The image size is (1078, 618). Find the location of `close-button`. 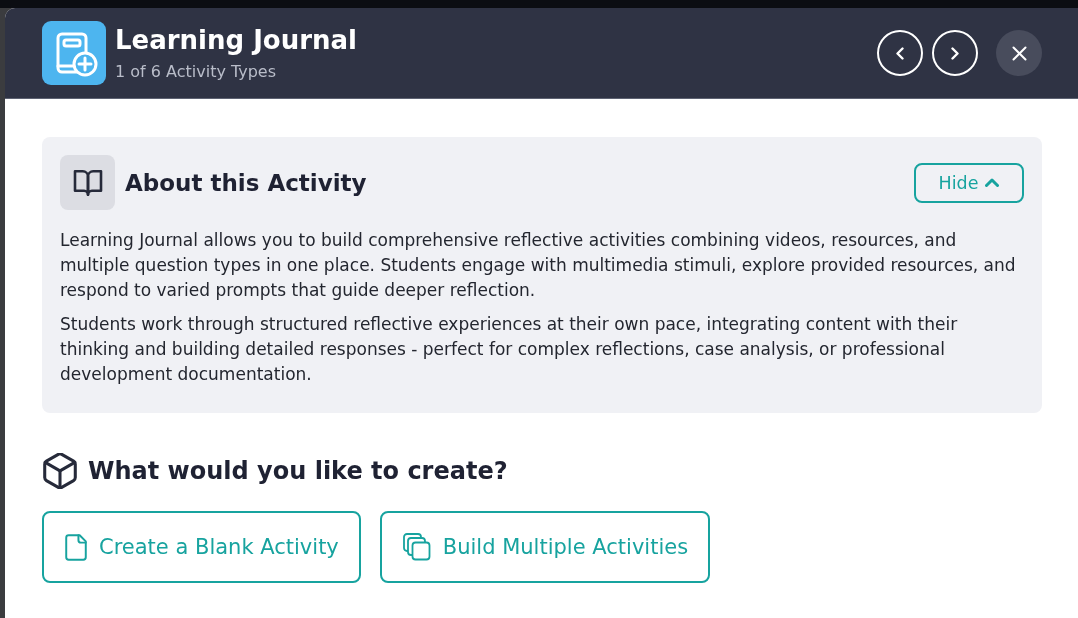

close-button is located at coordinates (1019, 53).